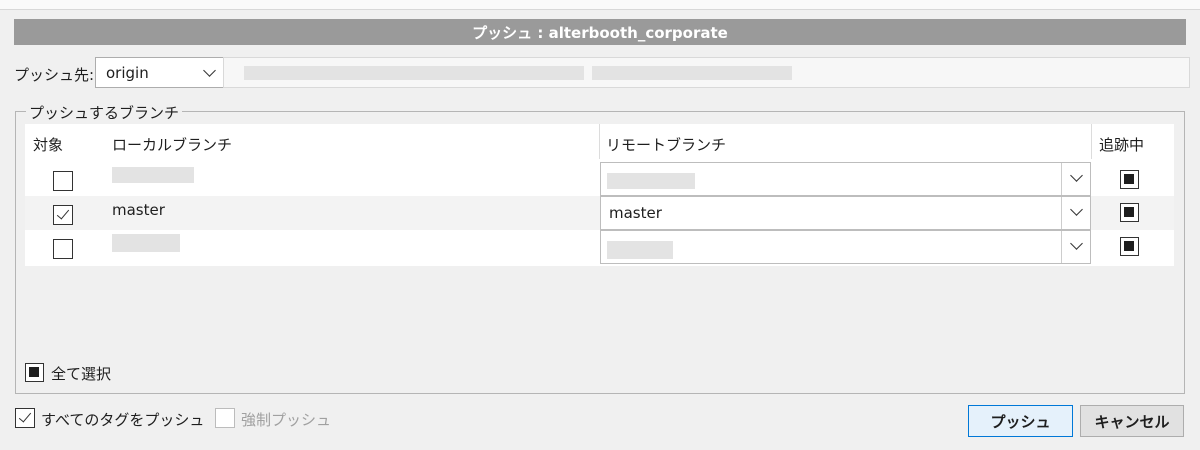 The width and height of the screenshot is (1200, 450). I want to click on push-all-tags-checkbox, so click(25, 418).